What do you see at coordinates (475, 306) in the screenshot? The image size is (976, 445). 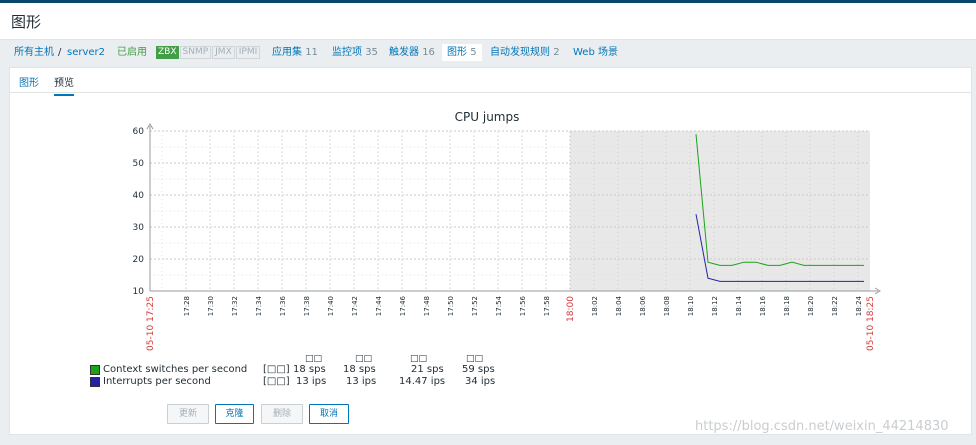 I see `x-tick-label: 17:52` at bounding box center [475, 306].